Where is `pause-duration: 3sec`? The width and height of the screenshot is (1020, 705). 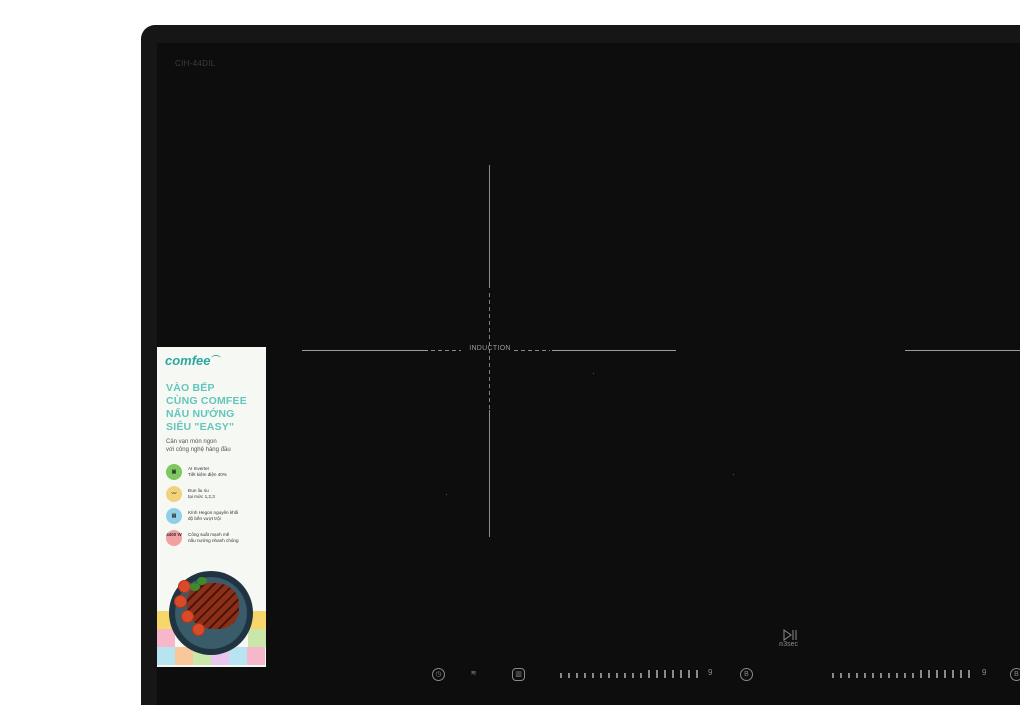 pause-duration: 3sec is located at coordinates (790, 644).